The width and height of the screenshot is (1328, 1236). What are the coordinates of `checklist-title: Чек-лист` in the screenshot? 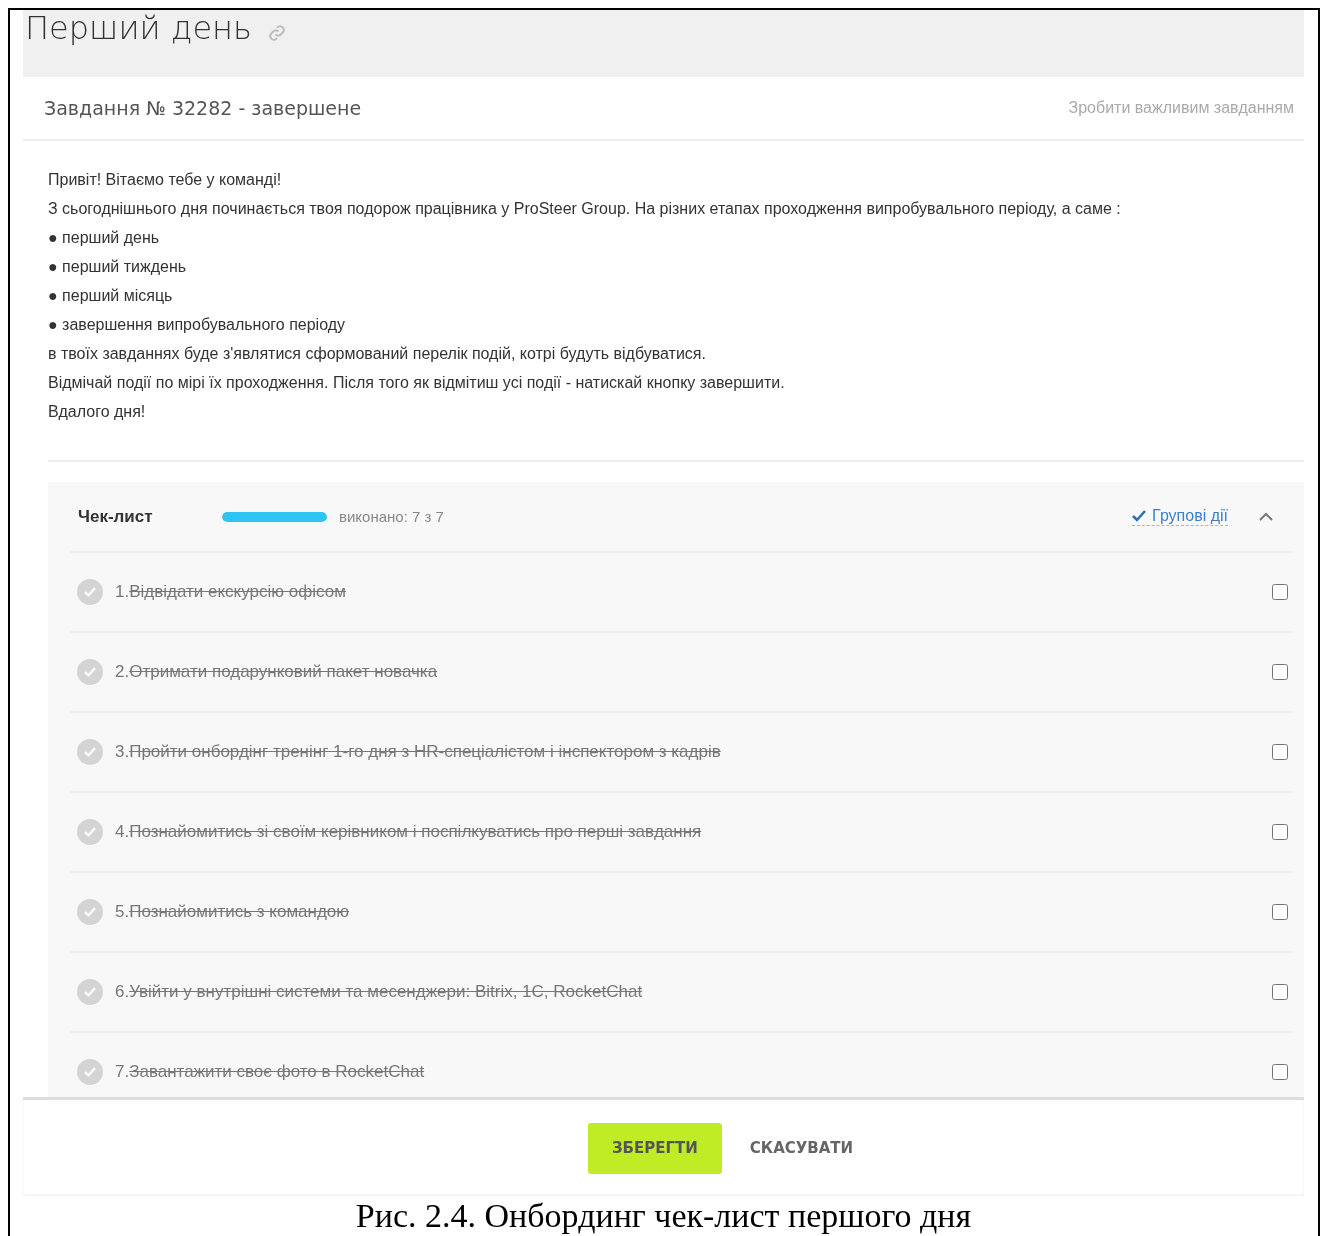 It's located at (116, 516).